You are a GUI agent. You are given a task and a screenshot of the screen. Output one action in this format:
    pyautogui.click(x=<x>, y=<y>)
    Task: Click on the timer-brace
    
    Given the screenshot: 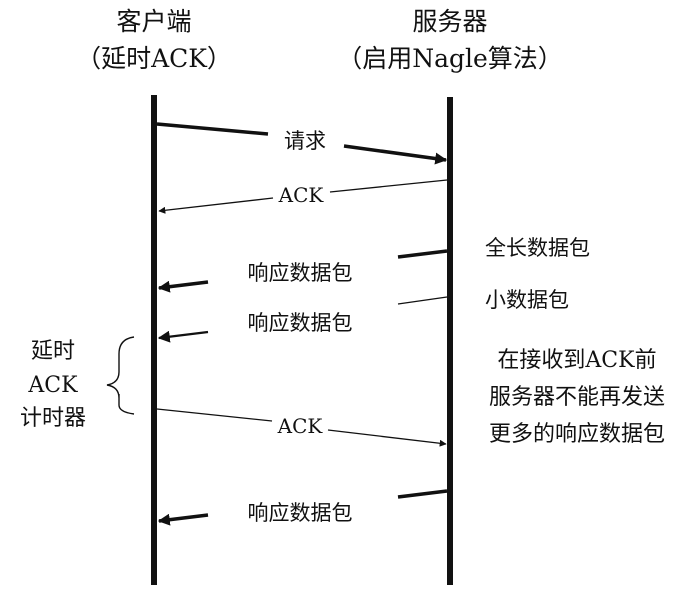 What is the action you would take?
    pyautogui.click(x=120, y=375)
    